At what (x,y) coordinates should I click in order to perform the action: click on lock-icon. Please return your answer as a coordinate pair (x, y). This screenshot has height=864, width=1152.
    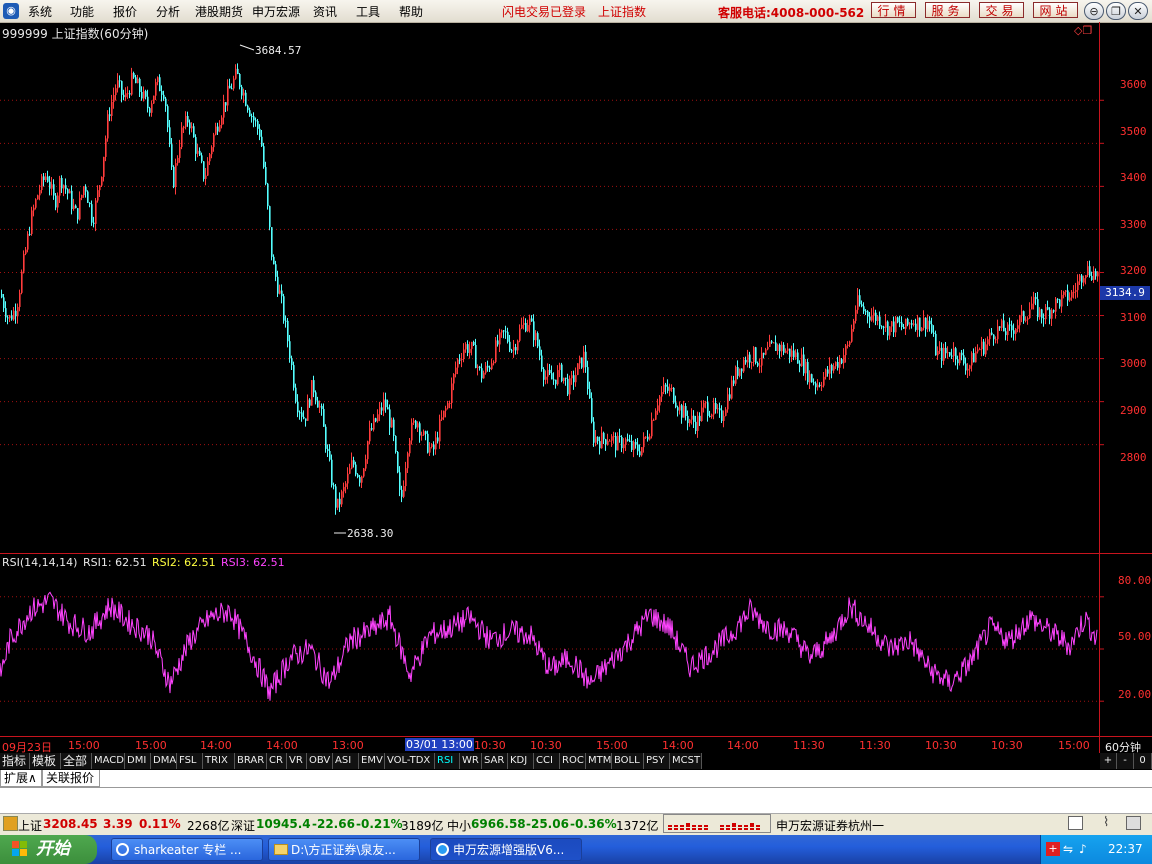
    Looking at the image, I should click on (10, 823).